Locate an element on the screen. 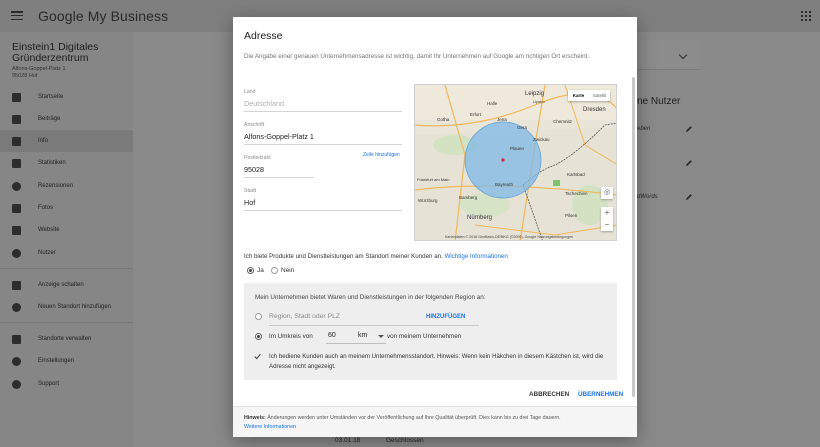 This screenshot has width=820, height=447. map-city-label: Gotha is located at coordinates (443, 119).